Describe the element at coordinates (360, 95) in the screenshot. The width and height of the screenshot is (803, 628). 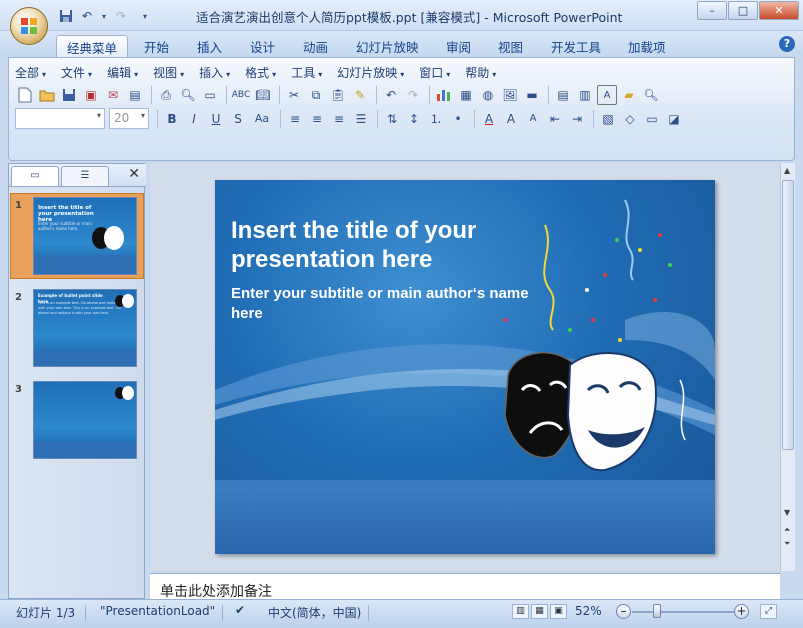
I see `format-painter-icon: ✎` at that location.